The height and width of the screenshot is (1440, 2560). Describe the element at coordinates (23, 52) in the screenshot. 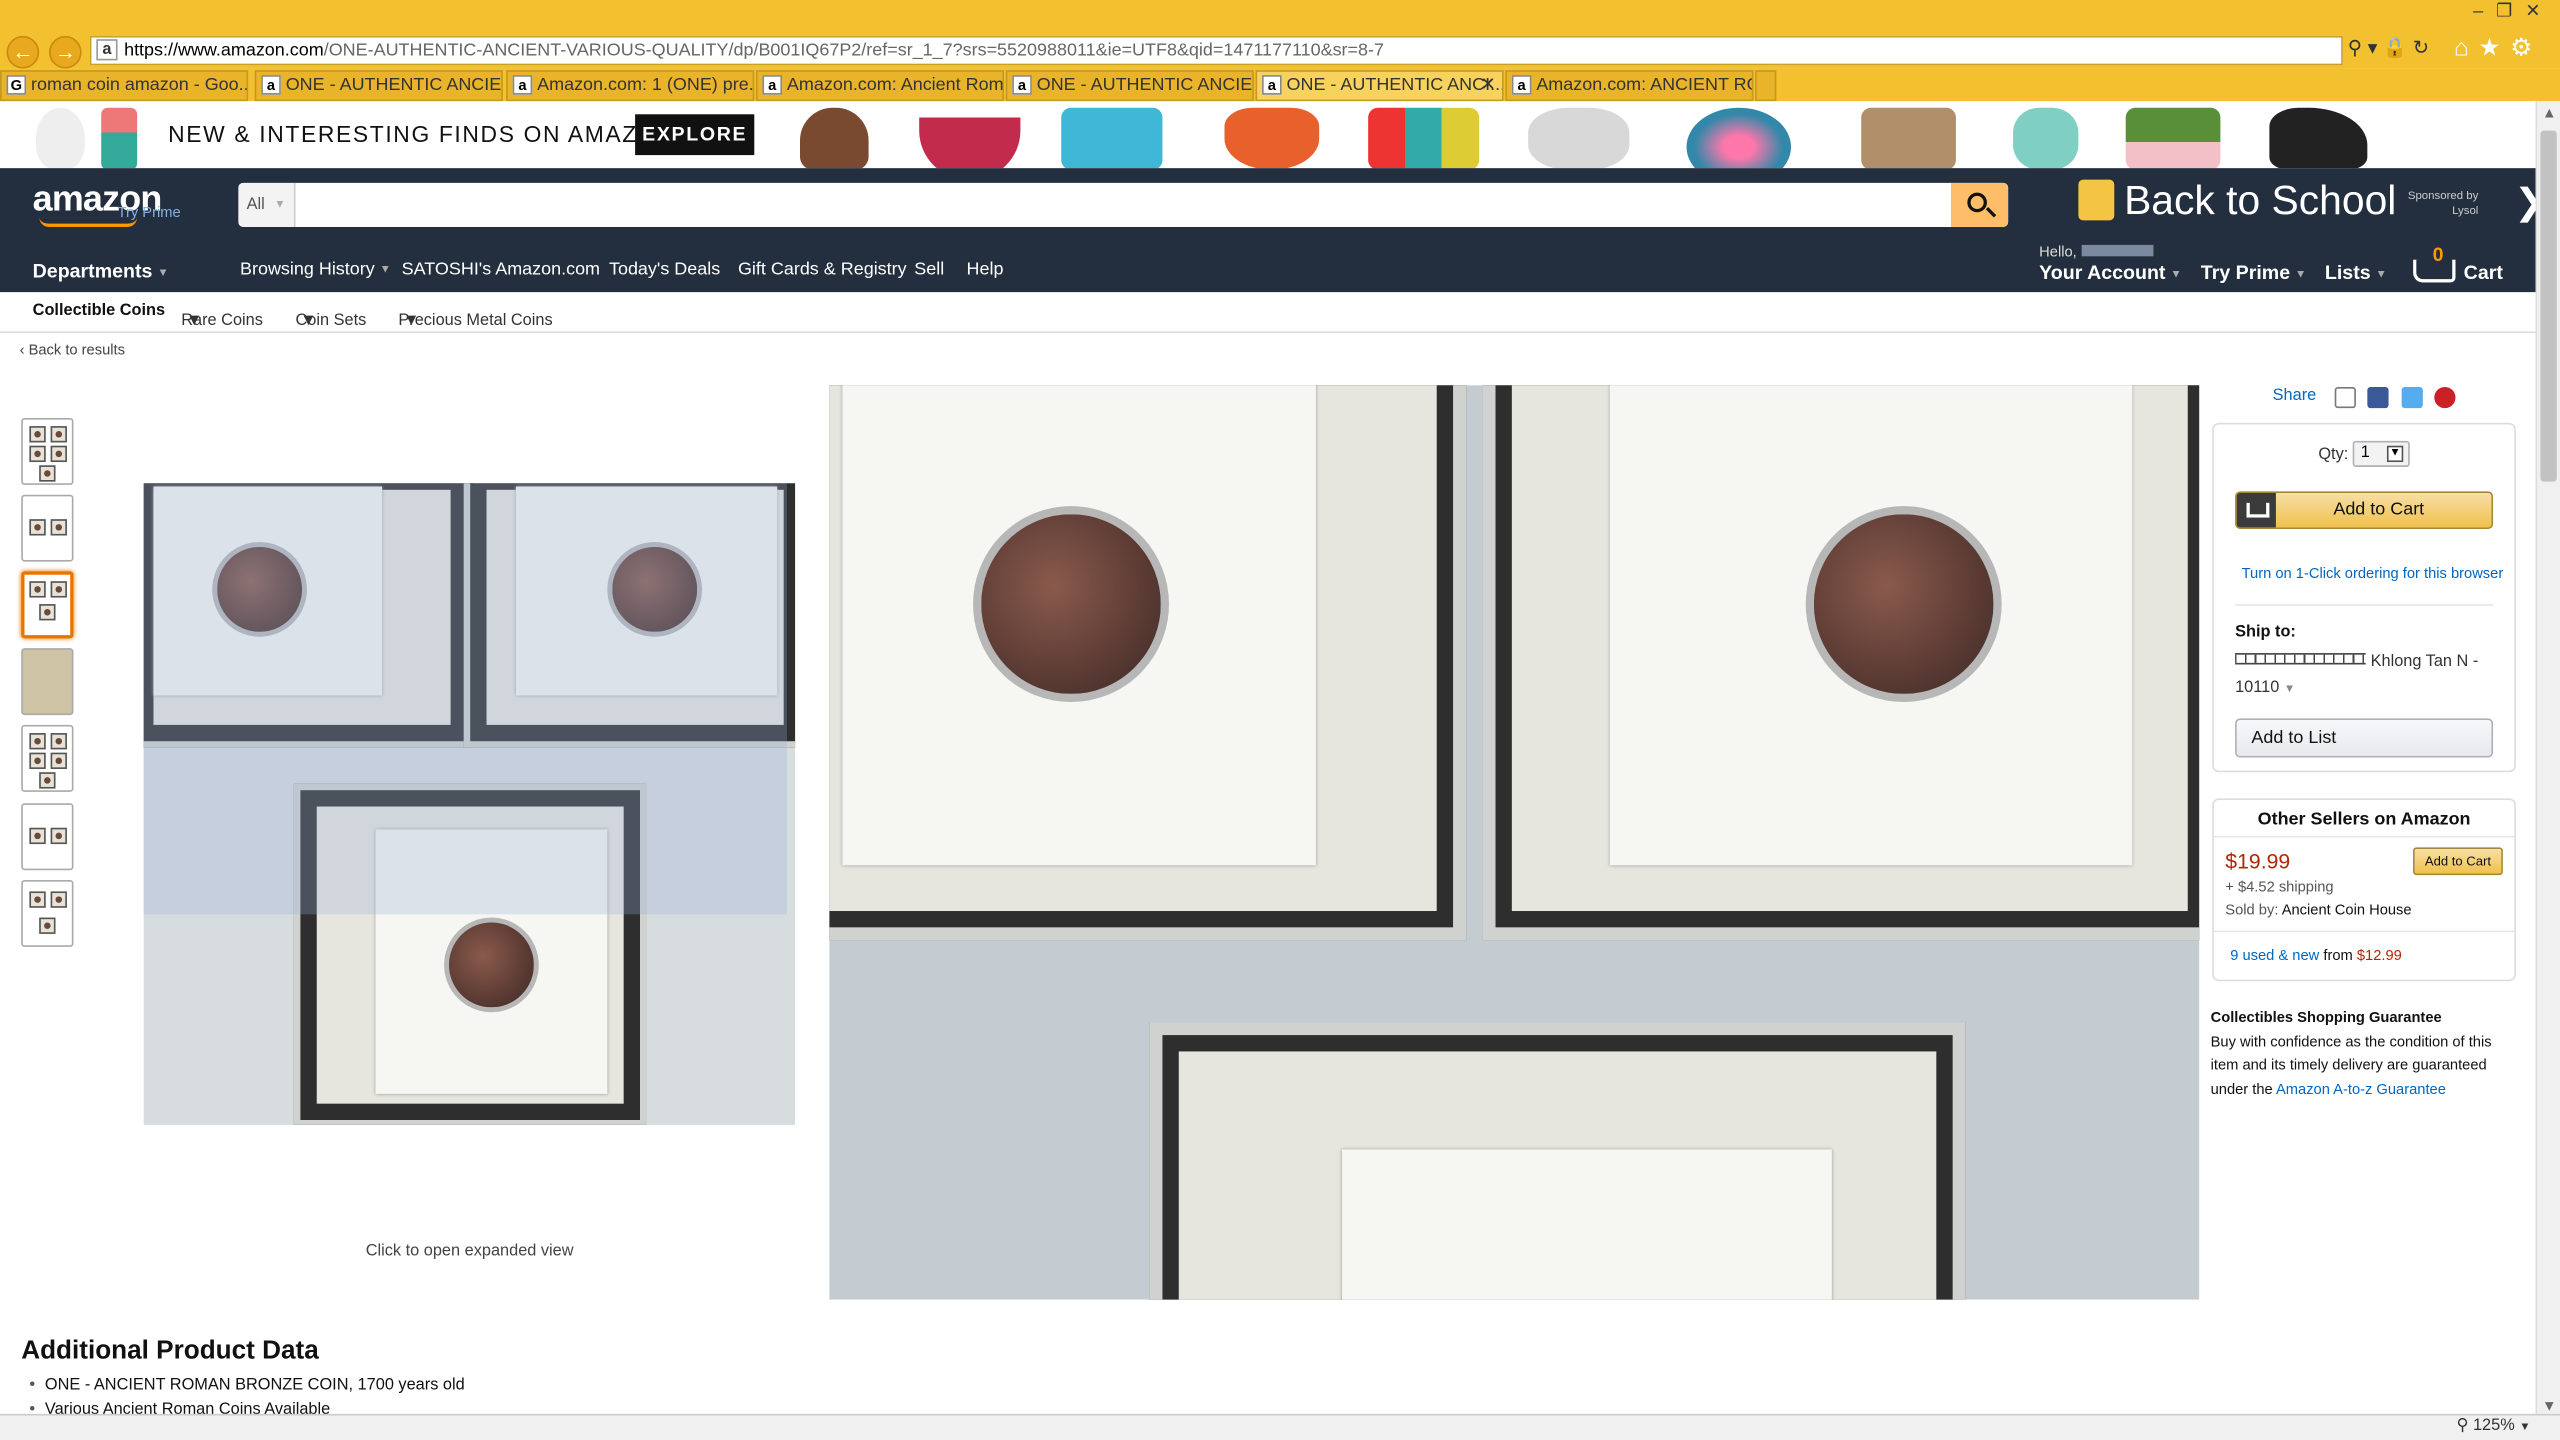

I see `back-arrow-icon: ←` at that location.